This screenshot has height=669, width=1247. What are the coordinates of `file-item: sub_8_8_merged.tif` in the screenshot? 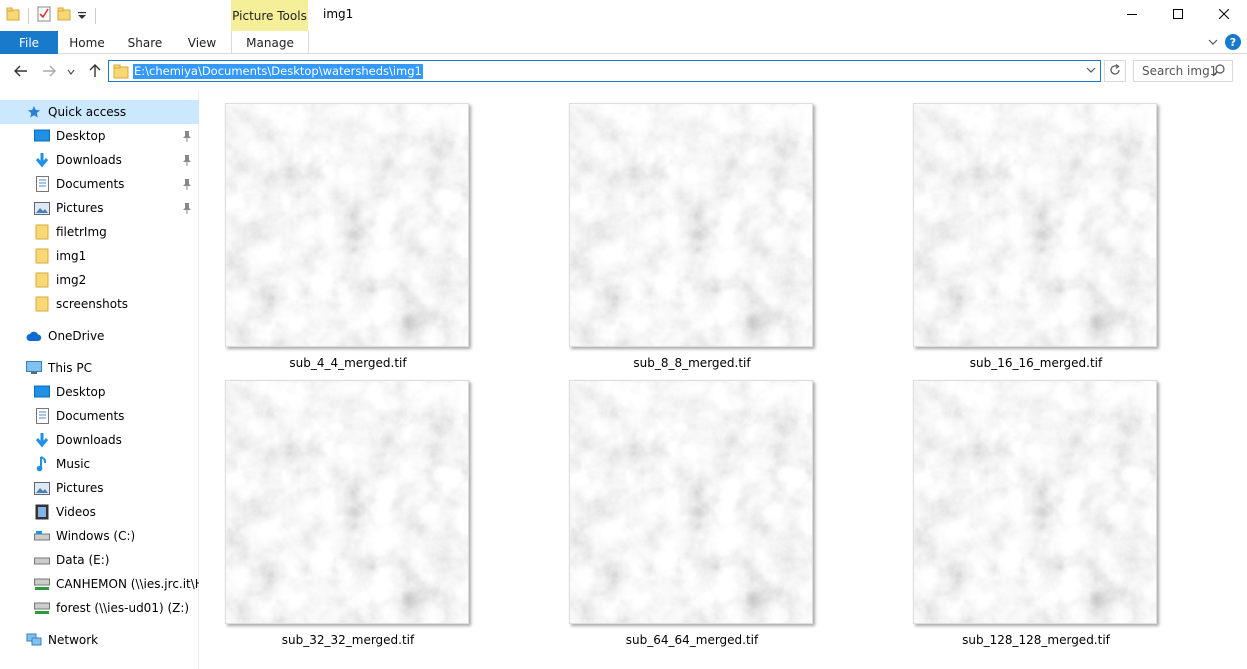 It's located at (692, 236).